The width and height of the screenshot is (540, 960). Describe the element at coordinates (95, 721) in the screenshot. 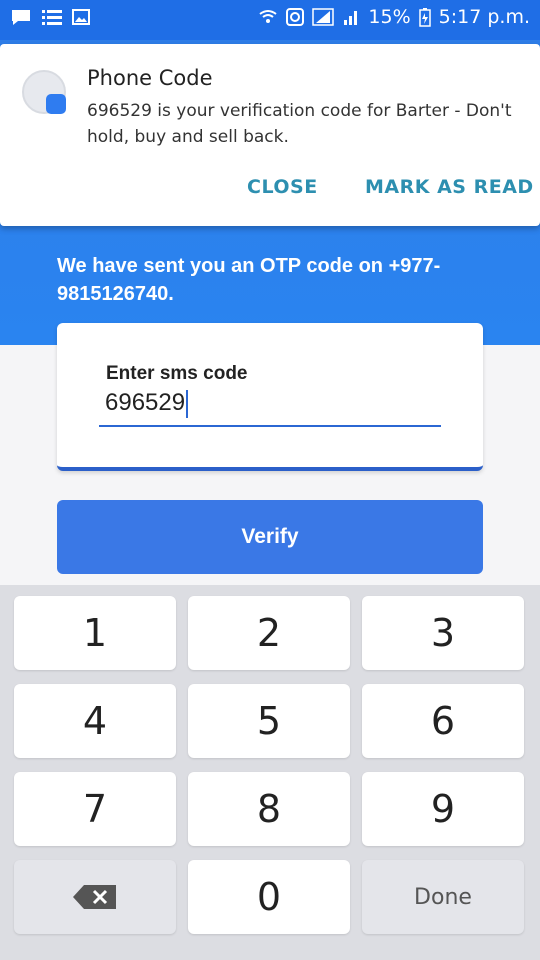

I see `key-4: 4` at that location.